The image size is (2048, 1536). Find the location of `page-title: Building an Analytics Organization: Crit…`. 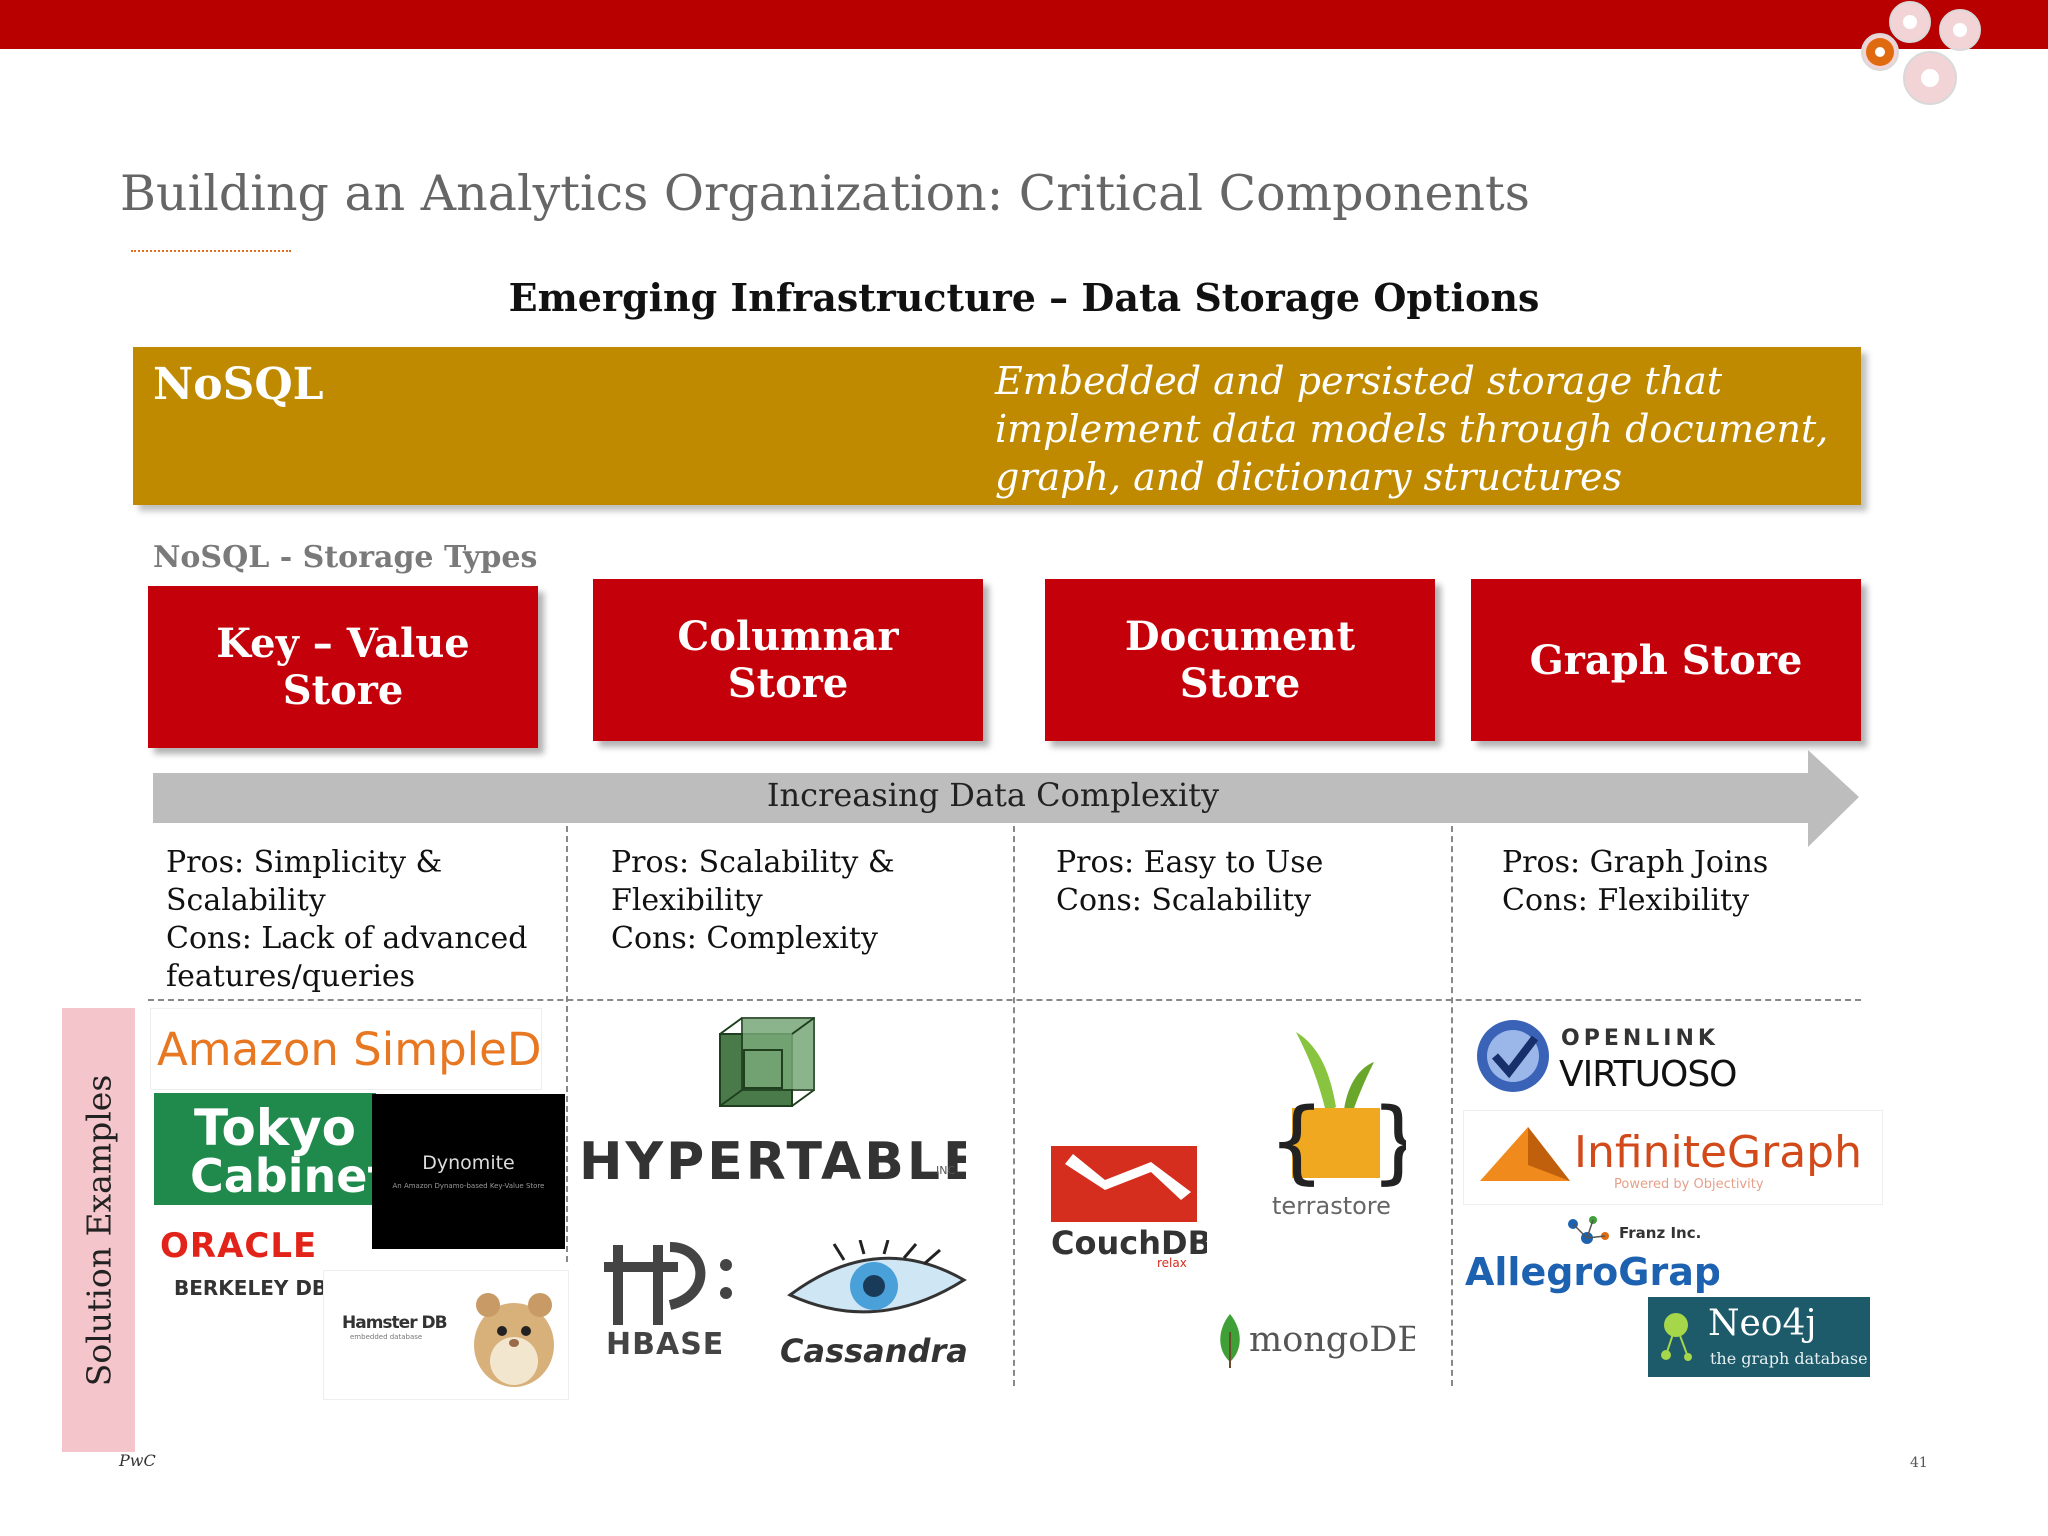

page-title: Building an Analytics Organization: Crit… is located at coordinates (825, 193).